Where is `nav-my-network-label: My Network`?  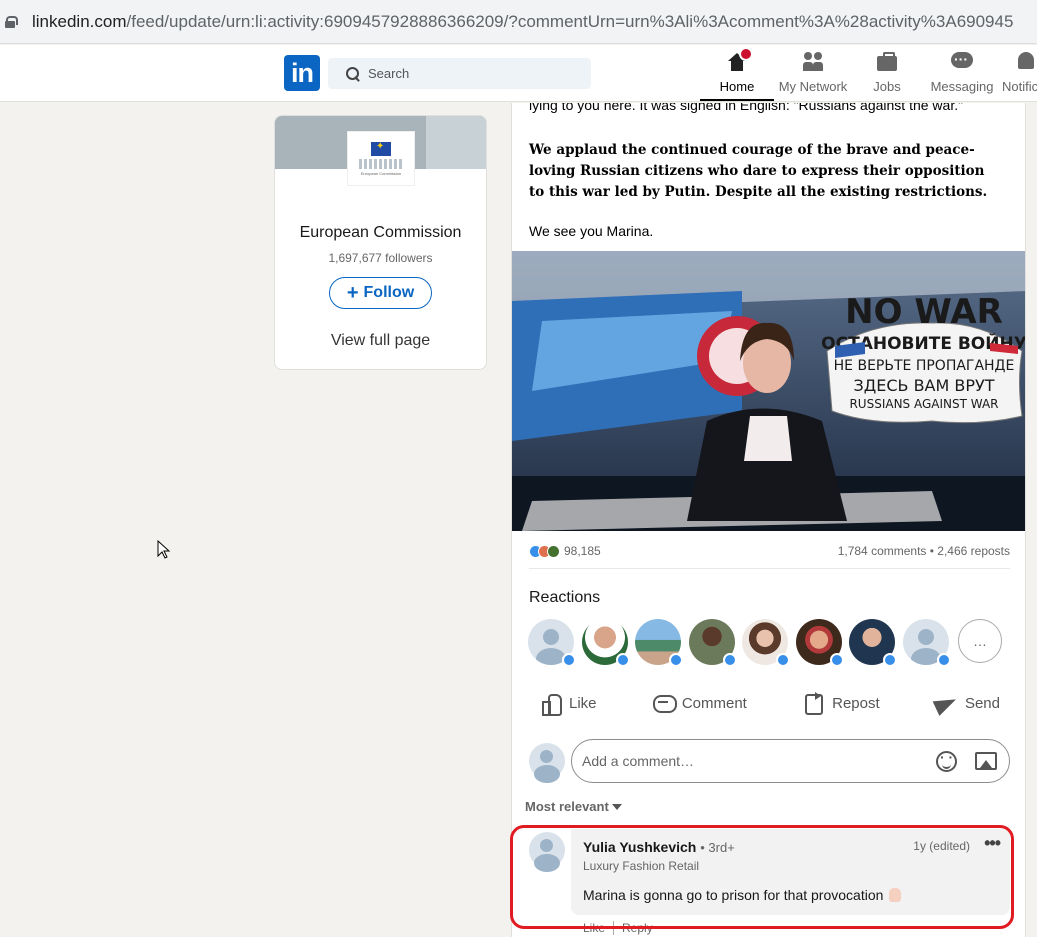
nav-my-network-label: My Network is located at coordinates (813, 86).